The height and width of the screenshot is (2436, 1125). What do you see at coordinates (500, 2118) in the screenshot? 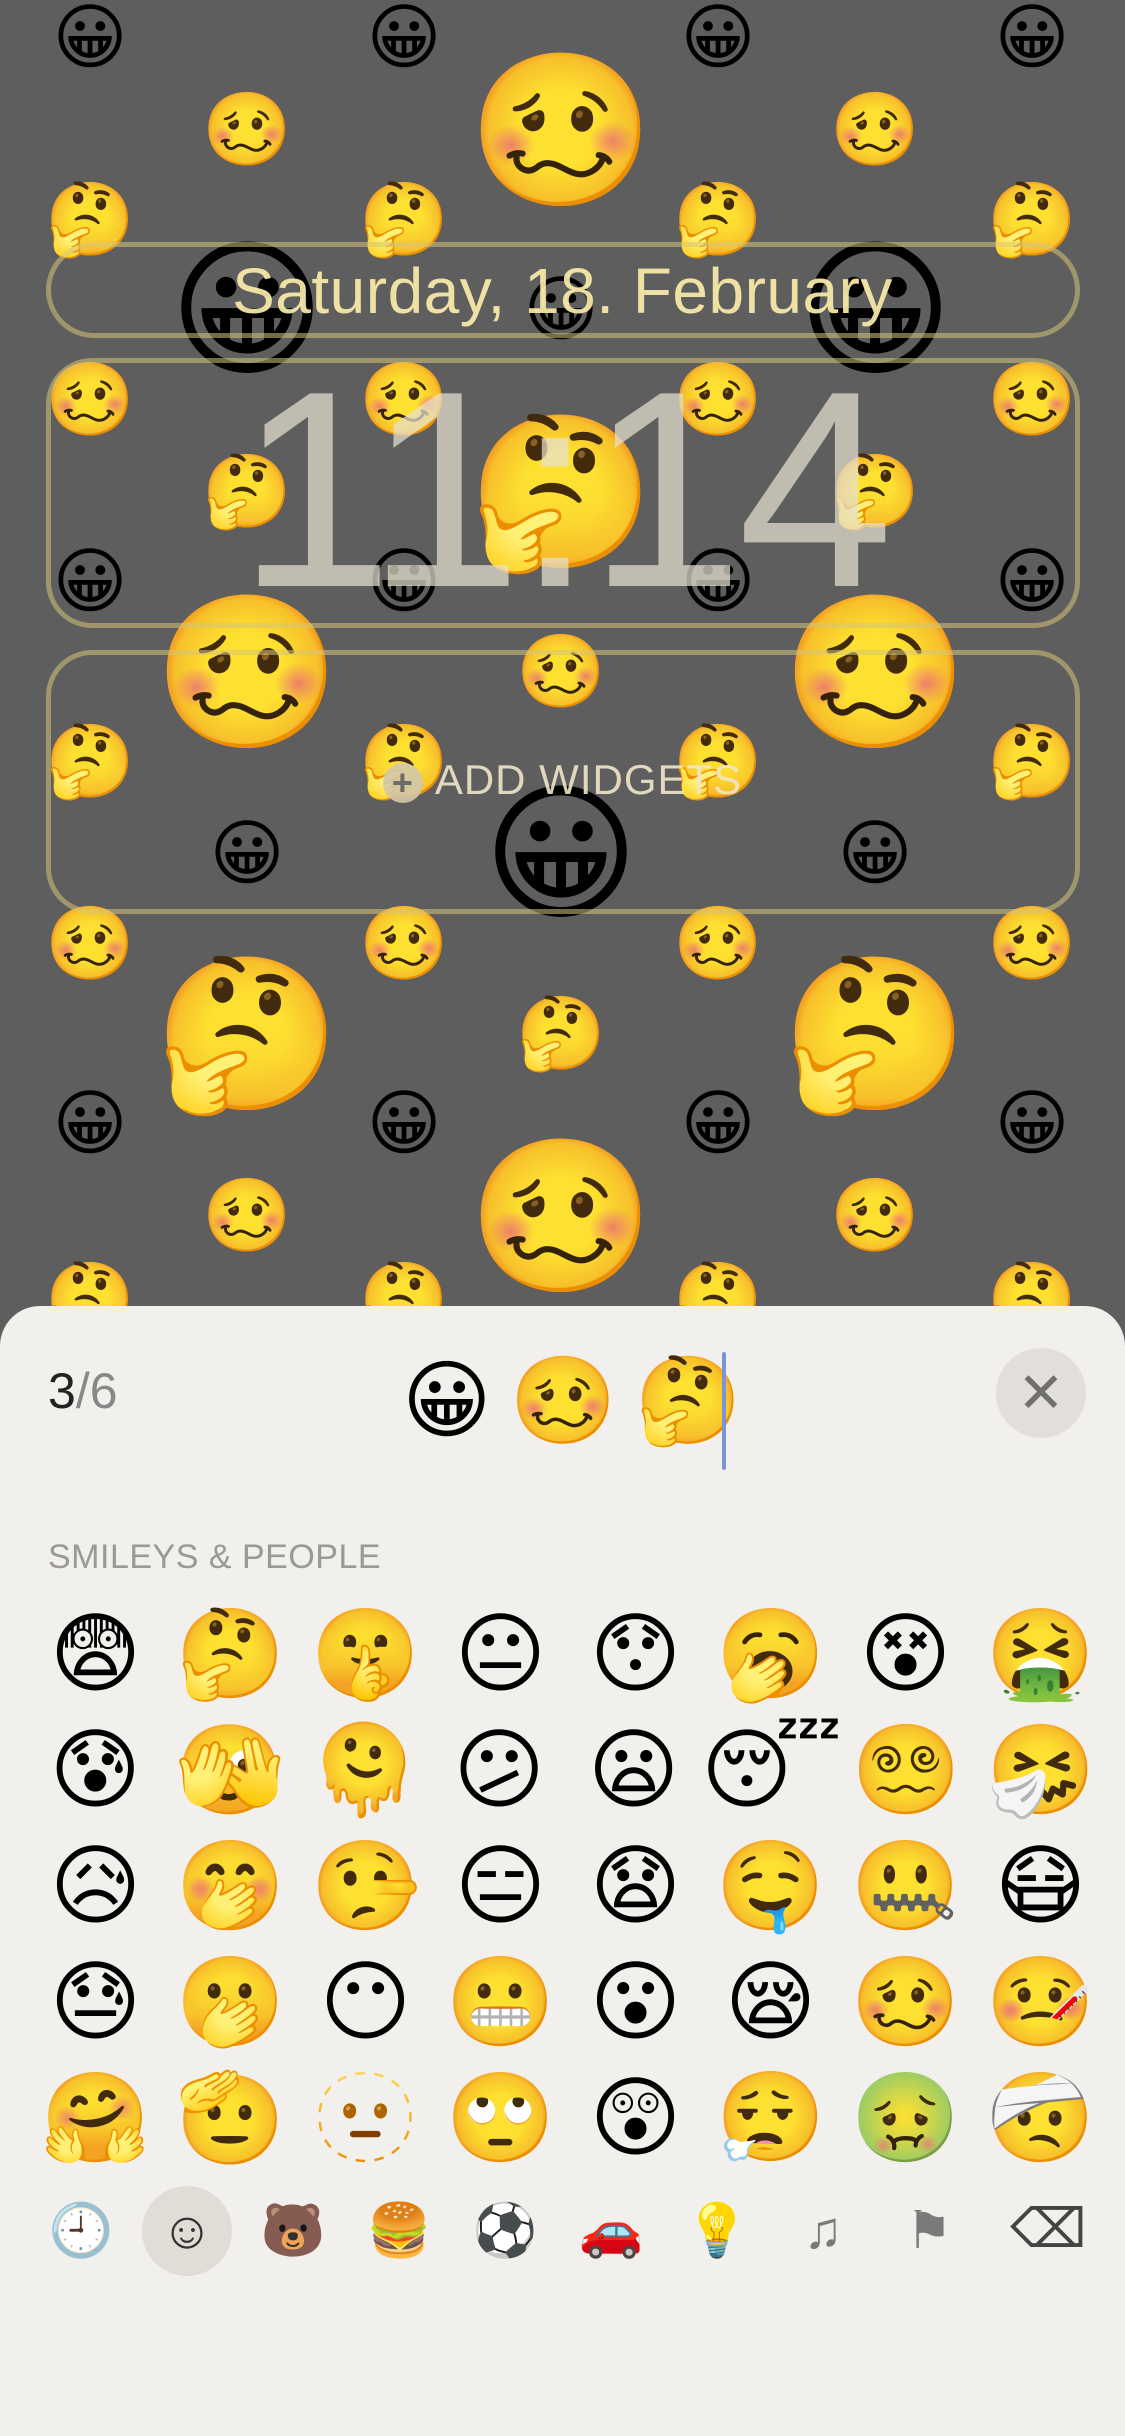
I see `emoji-key: 🙄` at bounding box center [500, 2118].